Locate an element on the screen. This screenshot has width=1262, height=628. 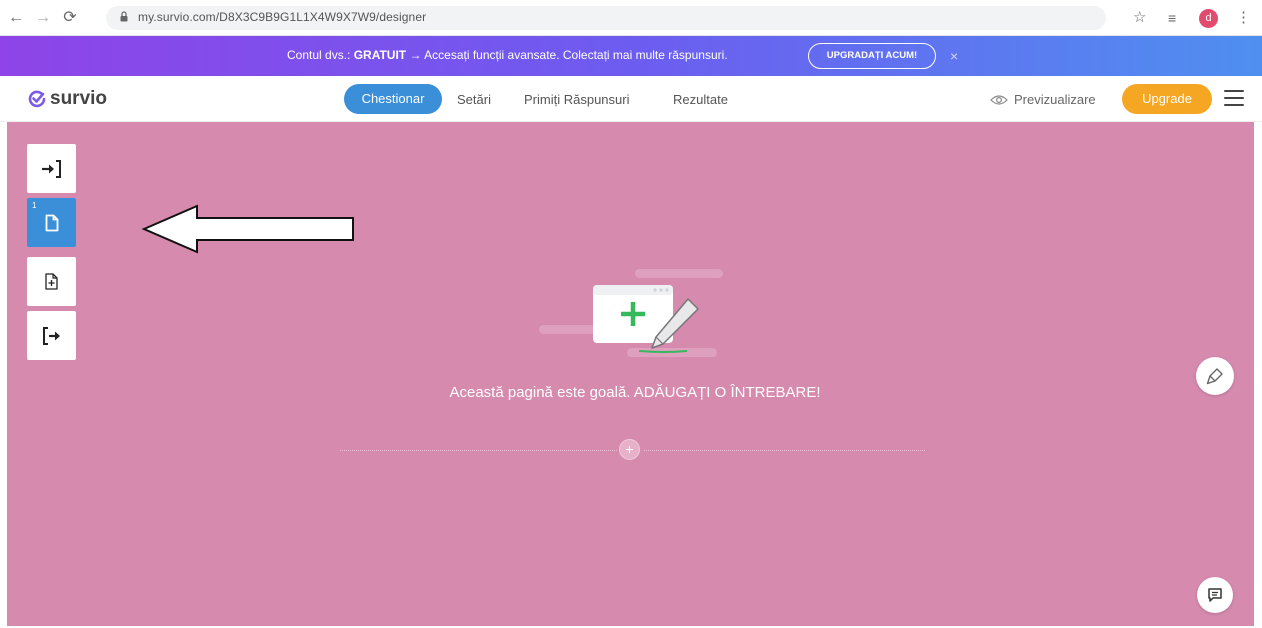
paint-brush-icon is located at coordinates (1214, 376).